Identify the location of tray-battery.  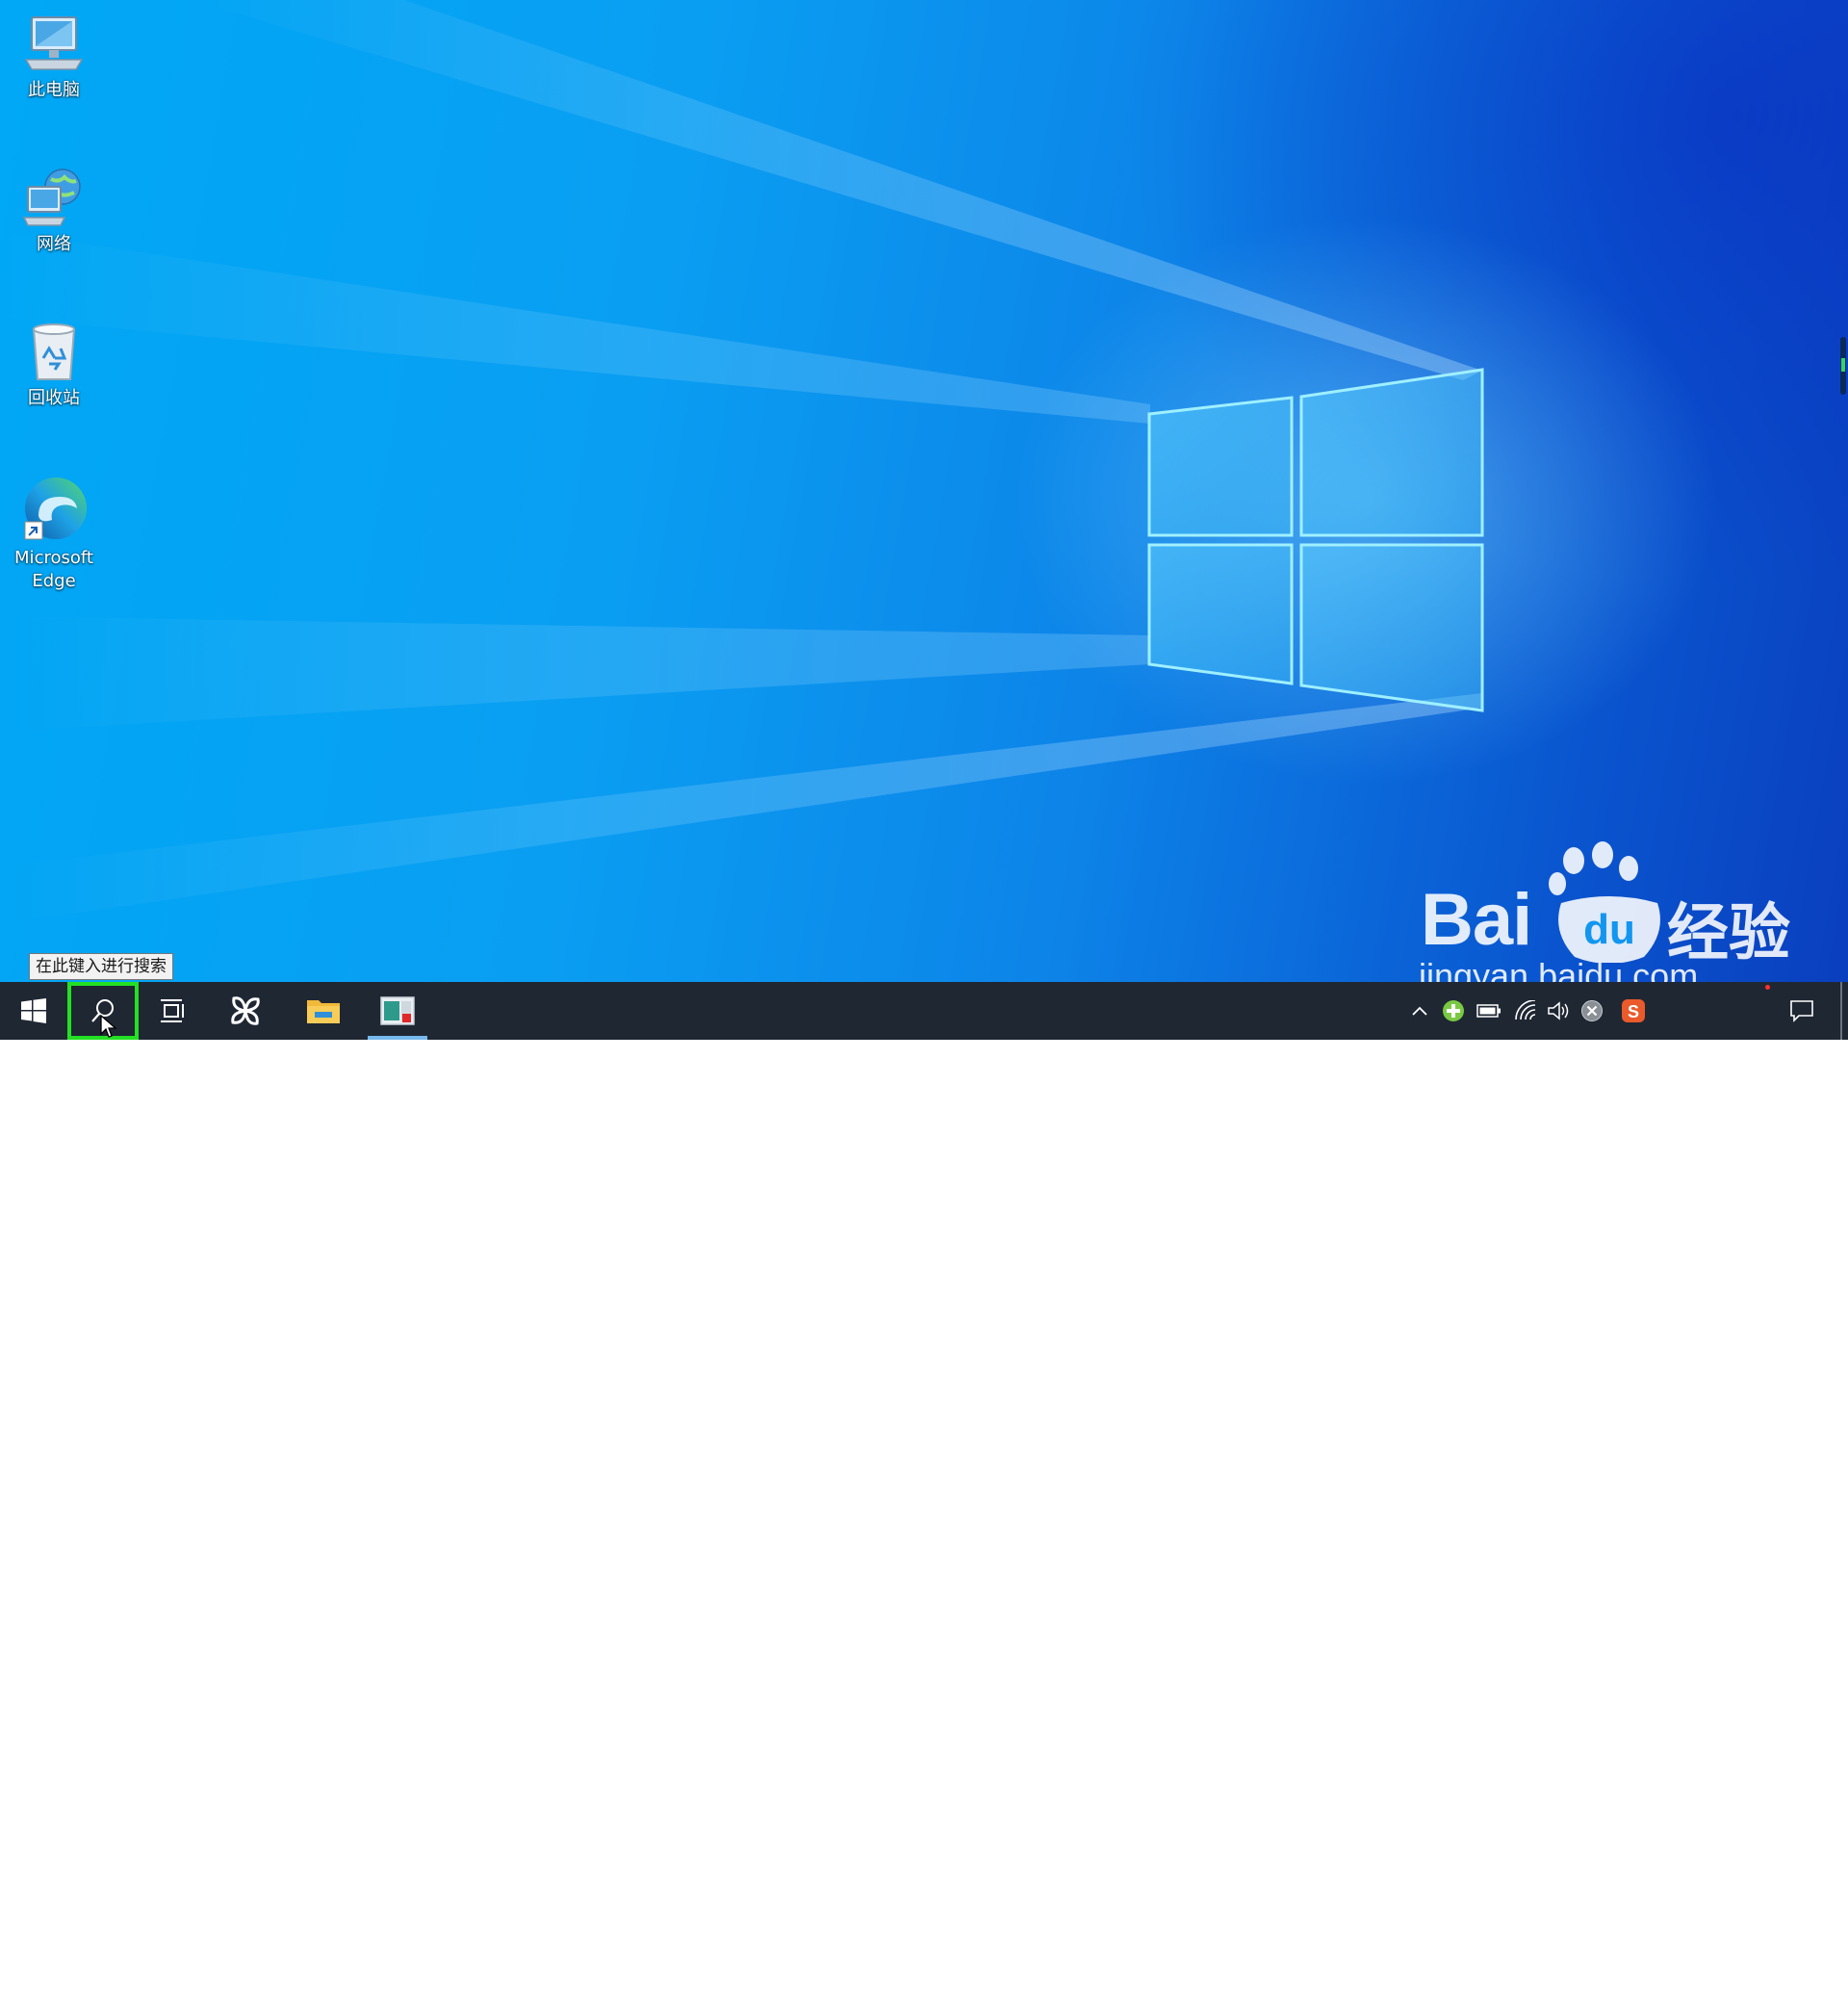
(1489, 1011).